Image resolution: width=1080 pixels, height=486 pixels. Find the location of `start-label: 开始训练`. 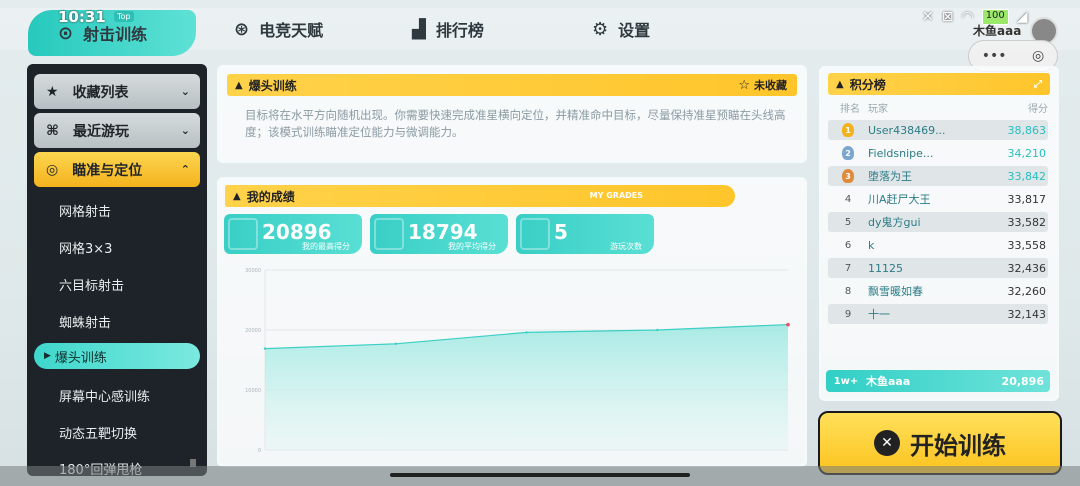

start-label: 开始训练 is located at coordinates (958, 445).